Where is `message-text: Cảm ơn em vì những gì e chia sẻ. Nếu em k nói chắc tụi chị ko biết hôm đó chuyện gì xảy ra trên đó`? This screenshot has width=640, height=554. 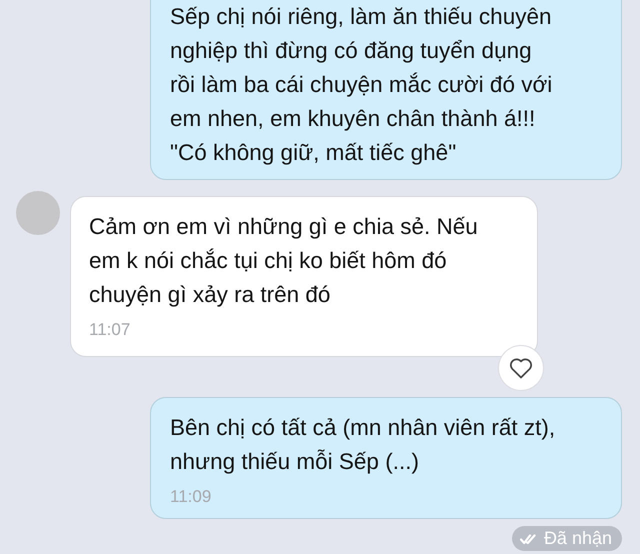
message-text: Cảm ơn em vì những gì e chia sẻ. Nếu em k nói chắc tụi chị ko biết hôm đó chuyện gì xảy ra trên đó is located at coordinates (284, 261).